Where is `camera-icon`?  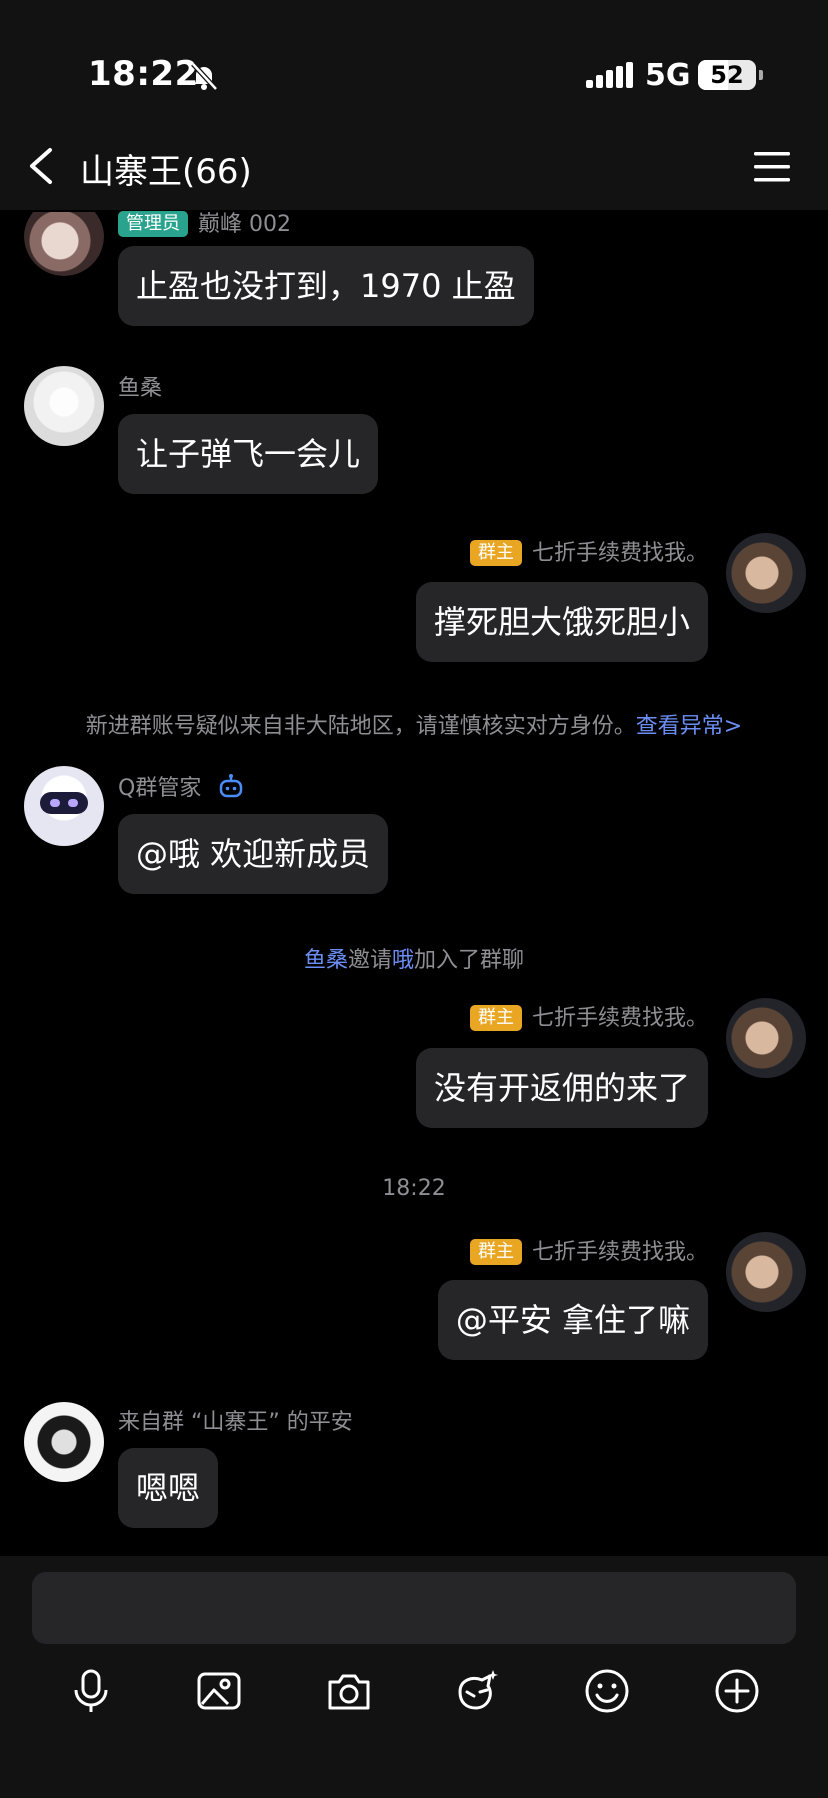
camera-icon is located at coordinates (349, 1691).